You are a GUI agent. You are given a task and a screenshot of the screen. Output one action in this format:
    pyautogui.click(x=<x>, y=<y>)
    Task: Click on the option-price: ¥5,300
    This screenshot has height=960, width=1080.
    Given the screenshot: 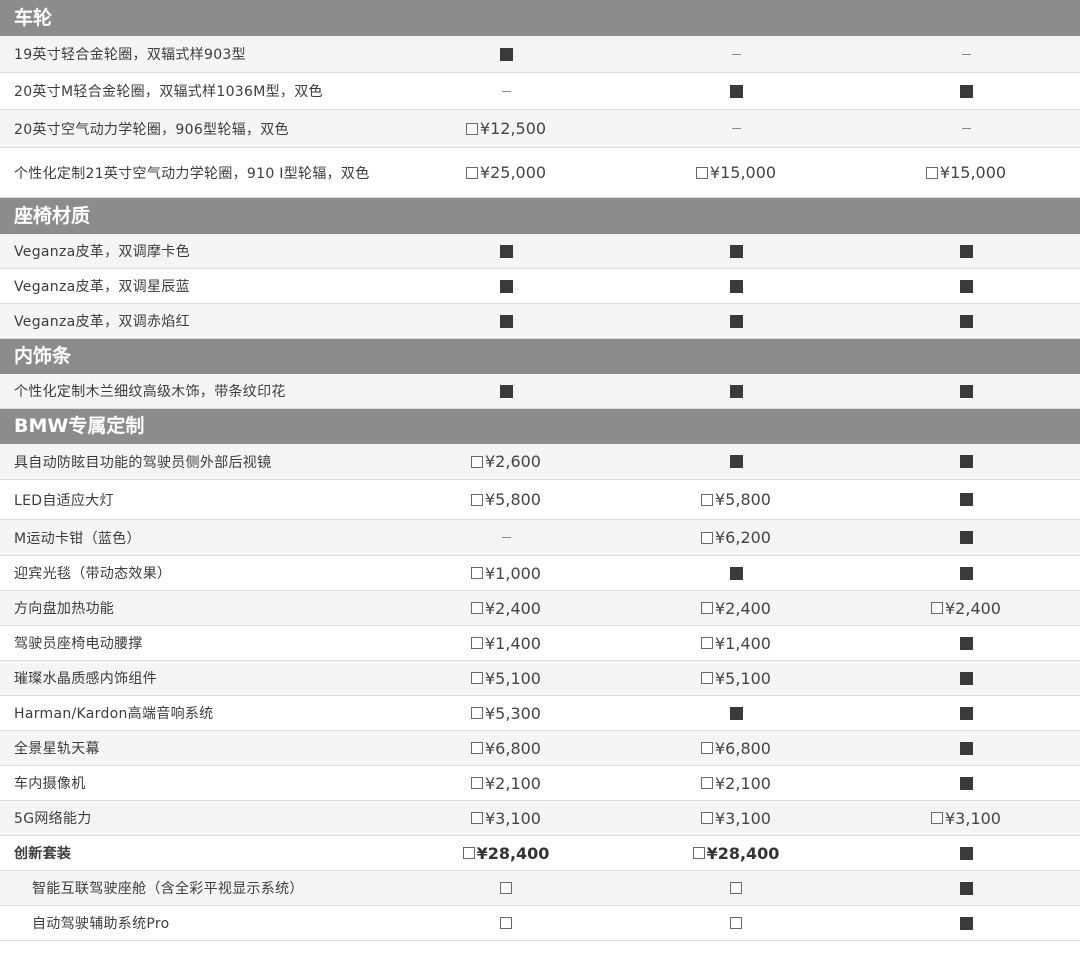 What is the action you would take?
    pyautogui.click(x=506, y=713)
    